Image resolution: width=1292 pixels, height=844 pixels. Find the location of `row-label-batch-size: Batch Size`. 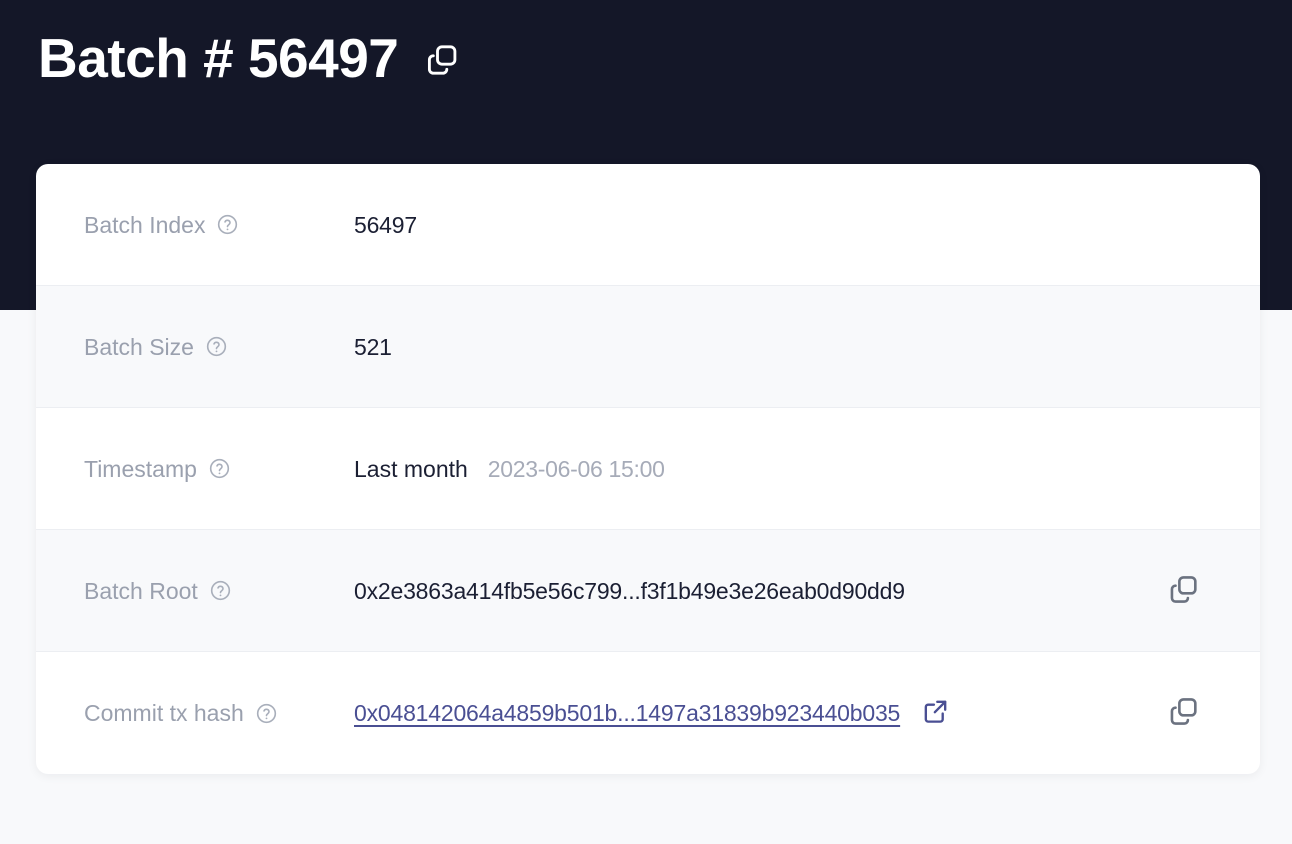

row-label-batch-size: Batch Size is located at coordinates (219, 347).